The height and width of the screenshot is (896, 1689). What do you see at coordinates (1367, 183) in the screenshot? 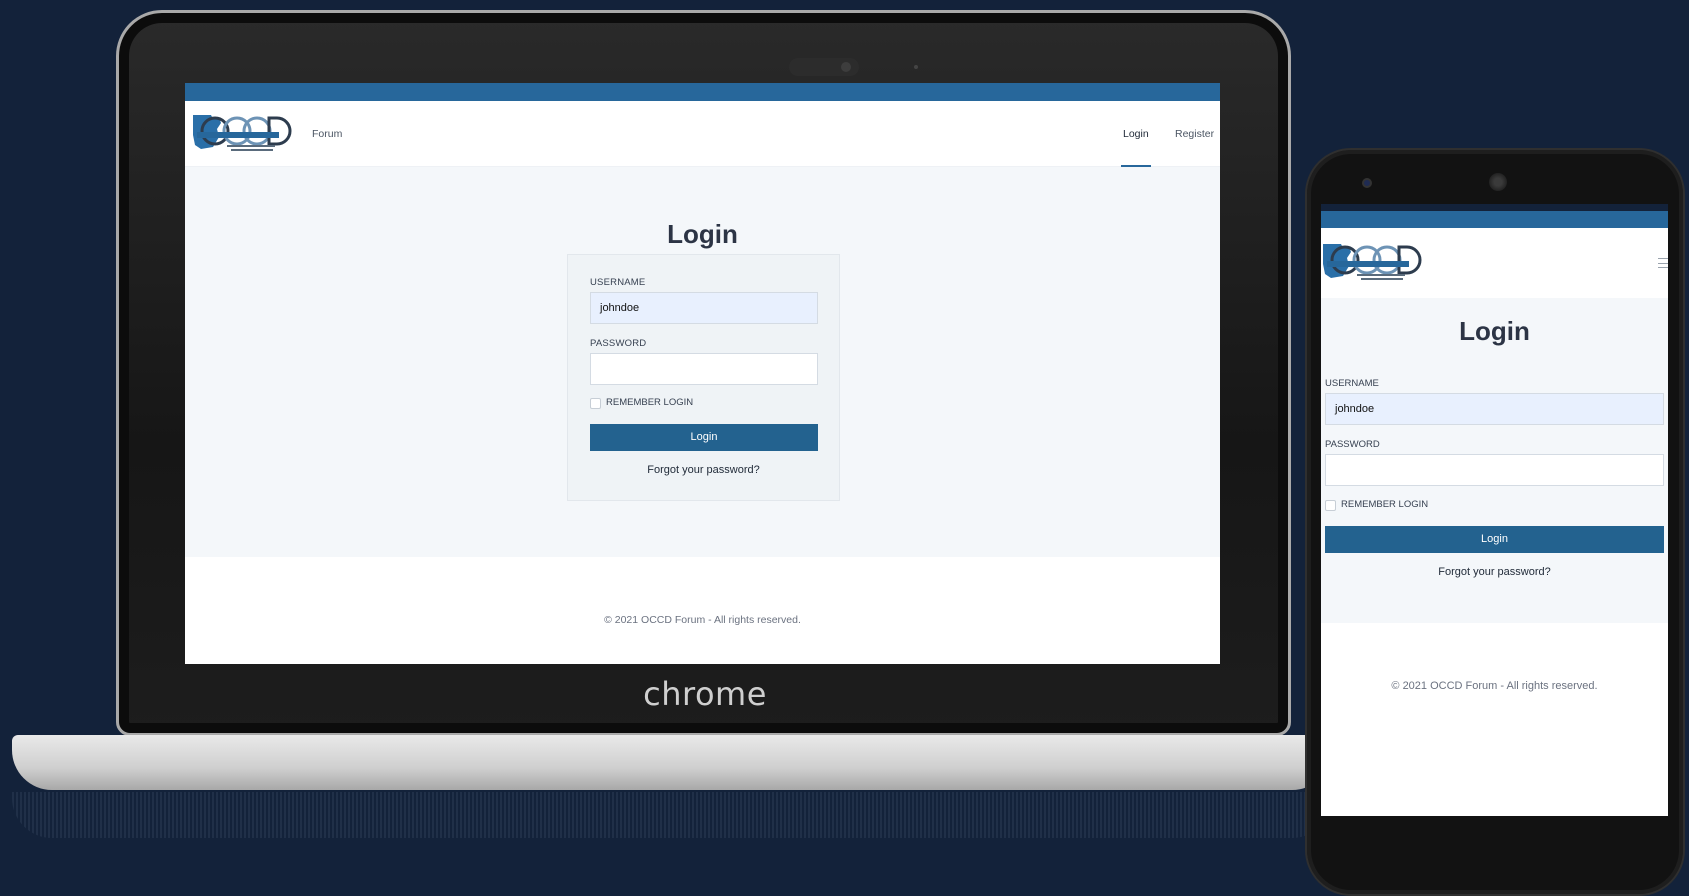
I see `phone-camera` at bounding box center [1367, 183].